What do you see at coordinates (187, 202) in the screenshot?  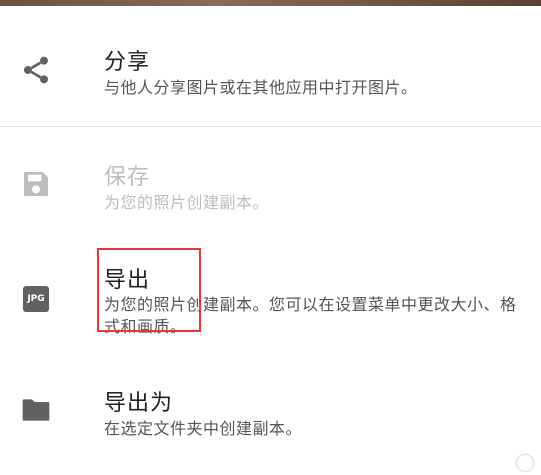 I see `menu-item-description: 为您的照片创建副本。` at bounding box center [187, 202].